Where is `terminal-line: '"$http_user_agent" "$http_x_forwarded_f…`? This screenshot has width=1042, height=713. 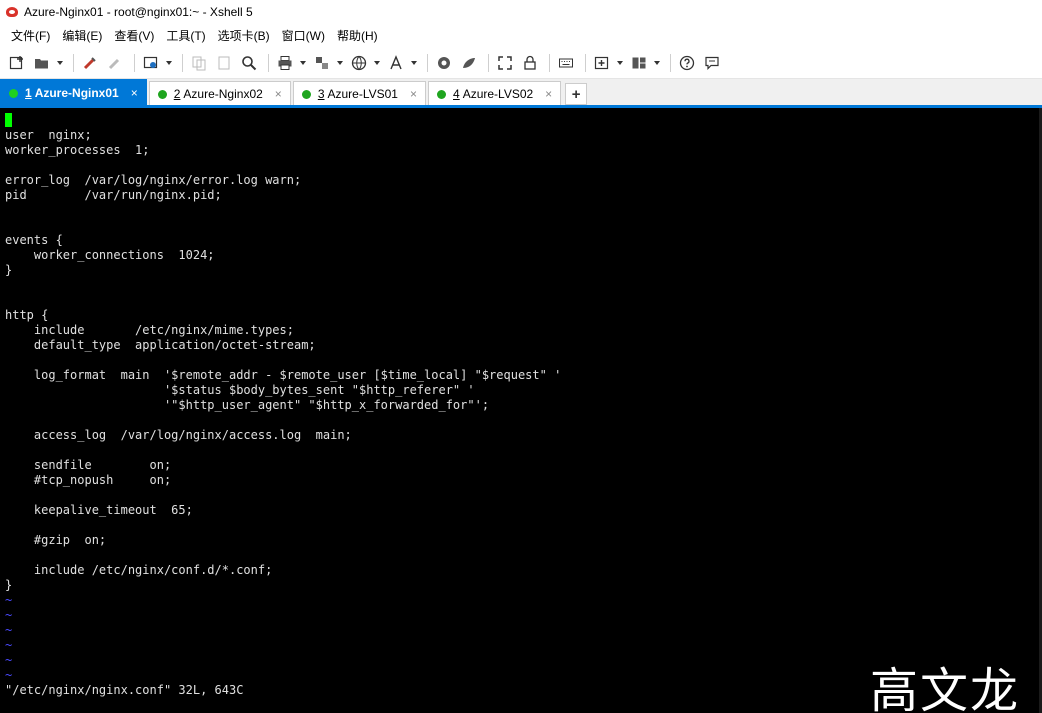
terminal-line: '"$http_user_agent" "$http_x_forwarded_f… is located at coordinates (247, 405).